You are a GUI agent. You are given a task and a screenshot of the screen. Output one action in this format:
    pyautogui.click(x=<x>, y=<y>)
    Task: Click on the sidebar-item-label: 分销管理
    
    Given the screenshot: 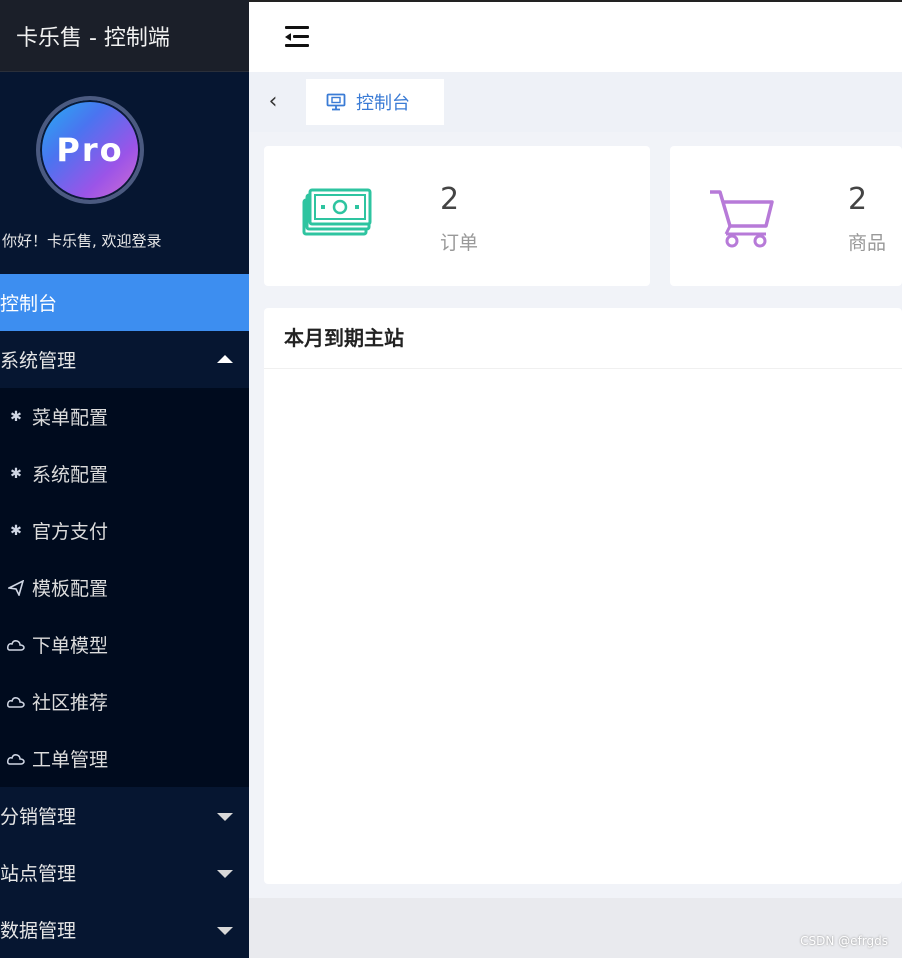 What is the action you would take?
    pyautogui.click(x=38, y=817)
    